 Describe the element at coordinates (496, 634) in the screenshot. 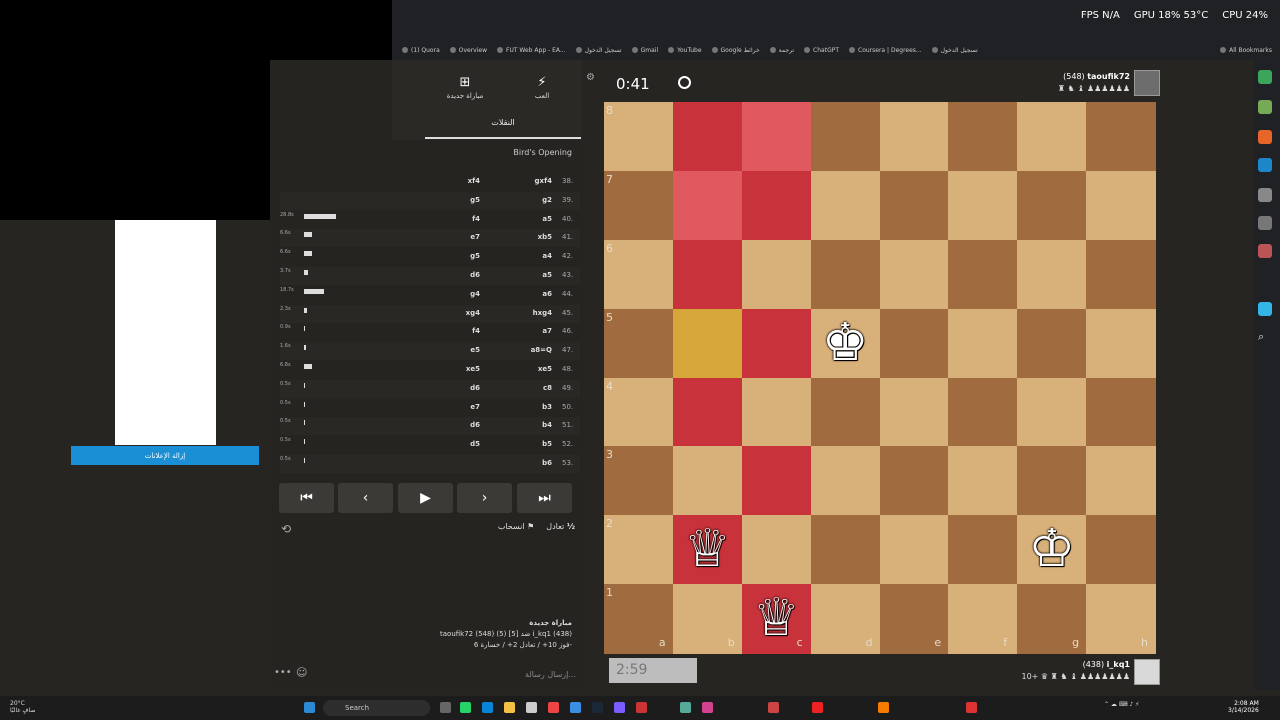

I see `game-info-players: taoufik72 (548) (5) [5] ضد i_kq1 (438)` at that location.